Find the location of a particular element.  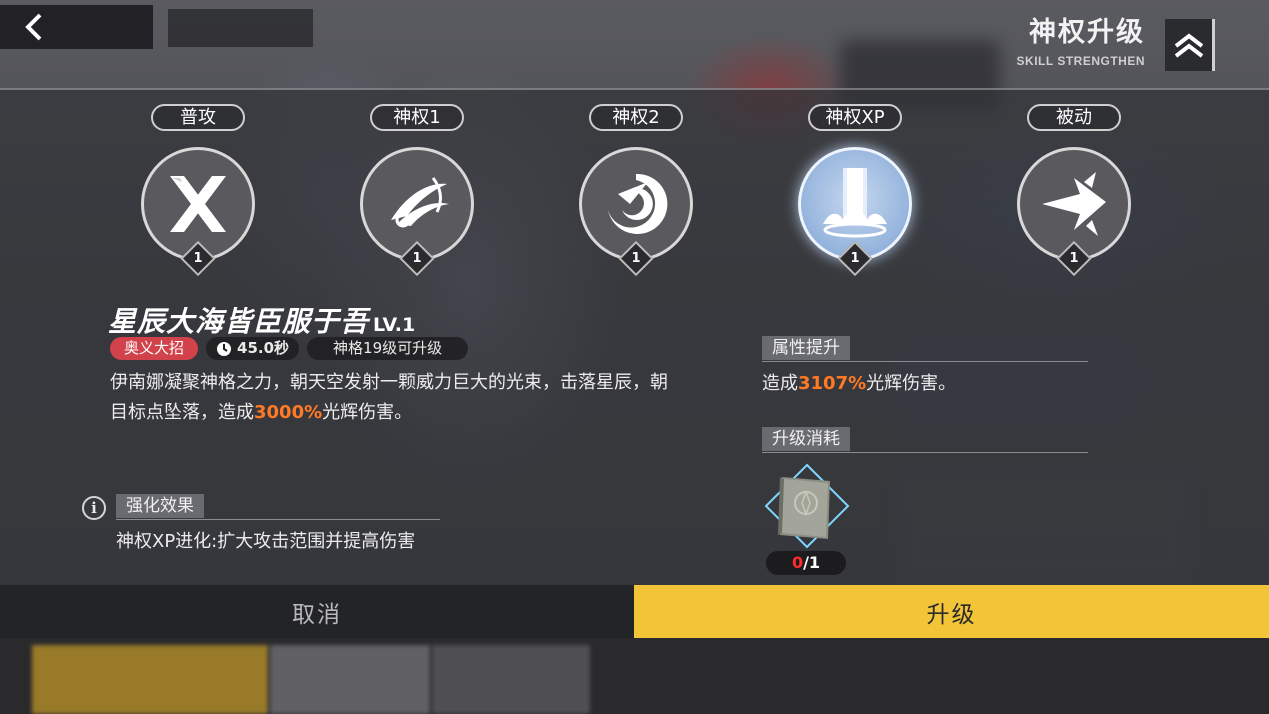

skill-type-badge: 奥义大招 is located at coordinates (154, 348).